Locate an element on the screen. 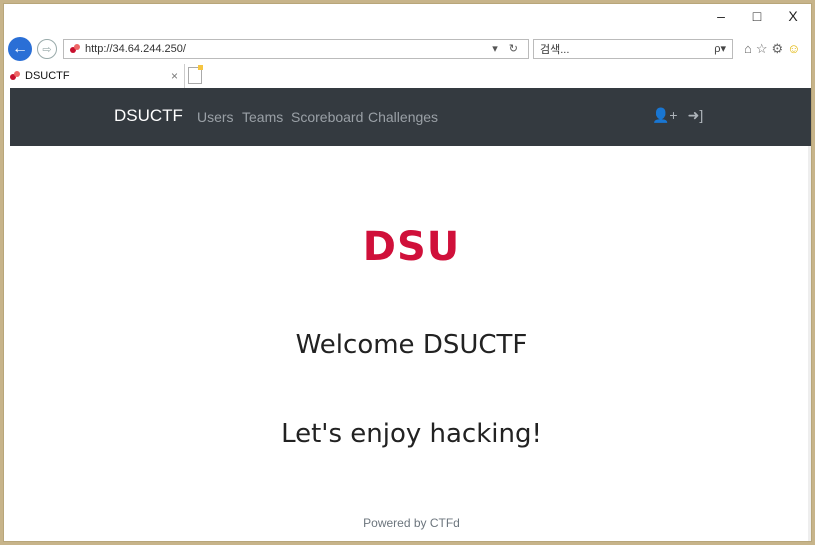 The height and width of the screenshot is (545, 815). browser-tool-icons: ⌂ ☆ ⚙ ☺ is located at coordinates (772, 49).